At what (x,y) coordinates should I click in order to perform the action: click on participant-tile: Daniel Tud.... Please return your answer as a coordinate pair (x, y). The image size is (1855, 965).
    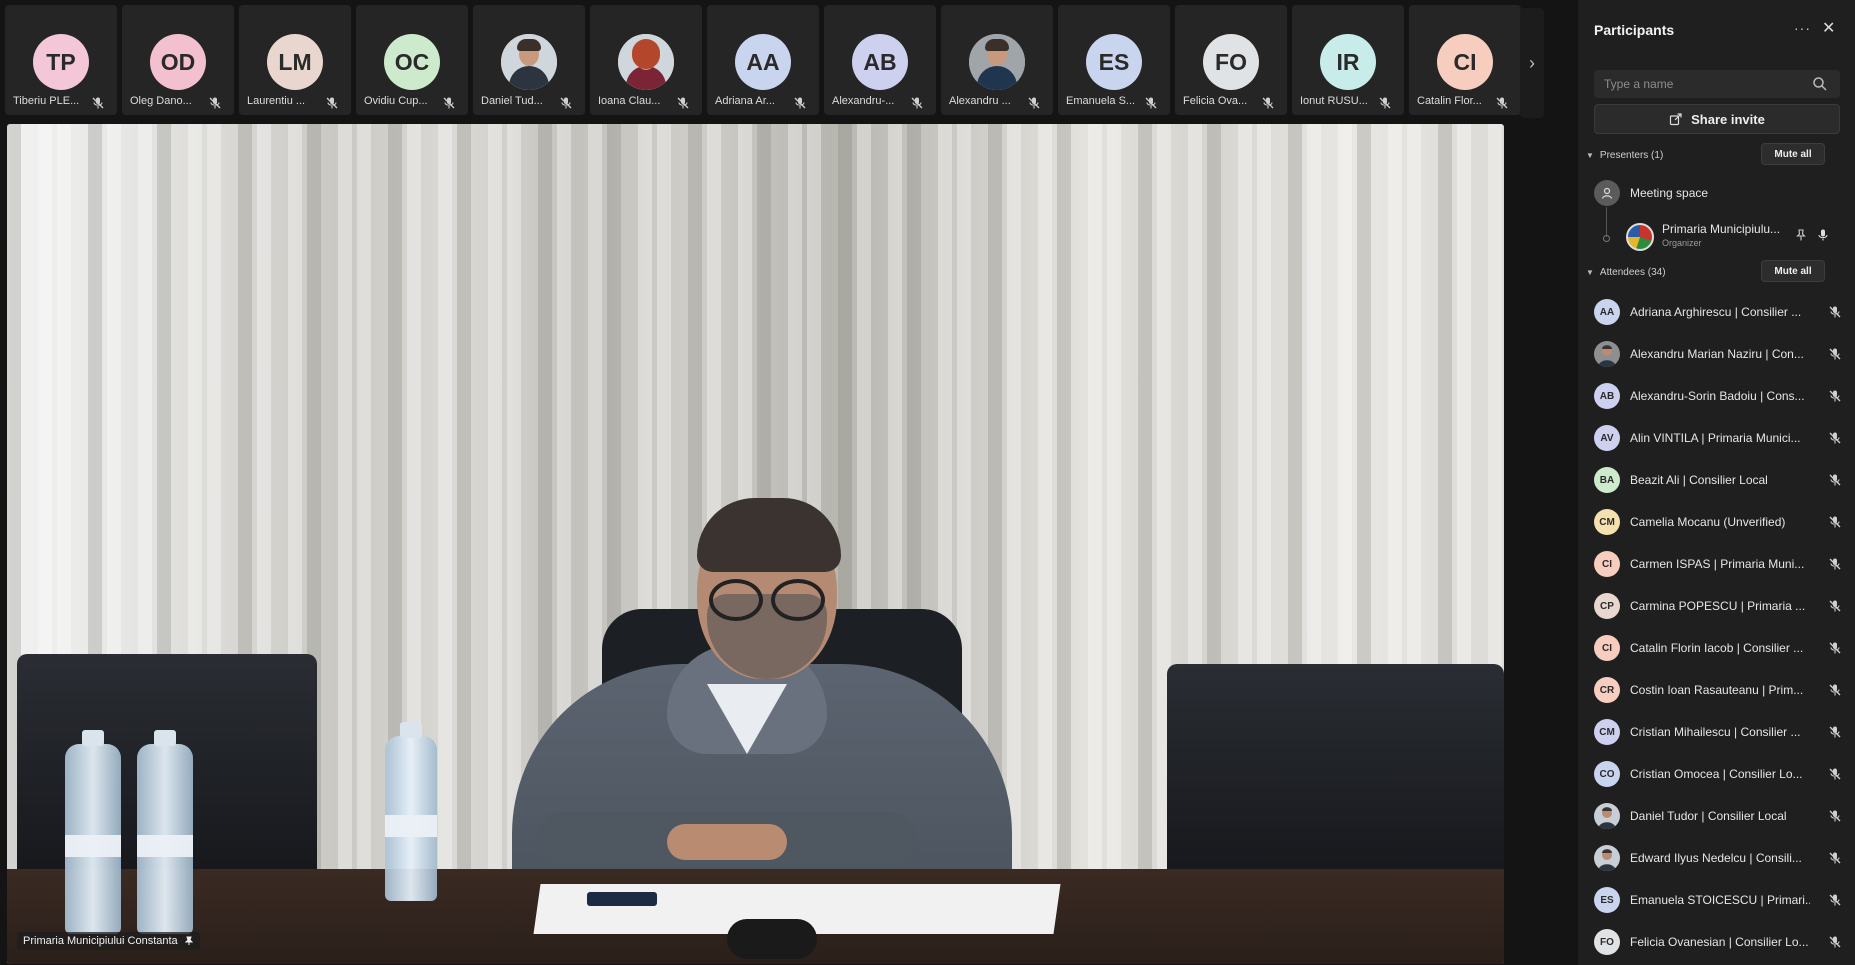
    Looking at the image, I should click on (529, 60).